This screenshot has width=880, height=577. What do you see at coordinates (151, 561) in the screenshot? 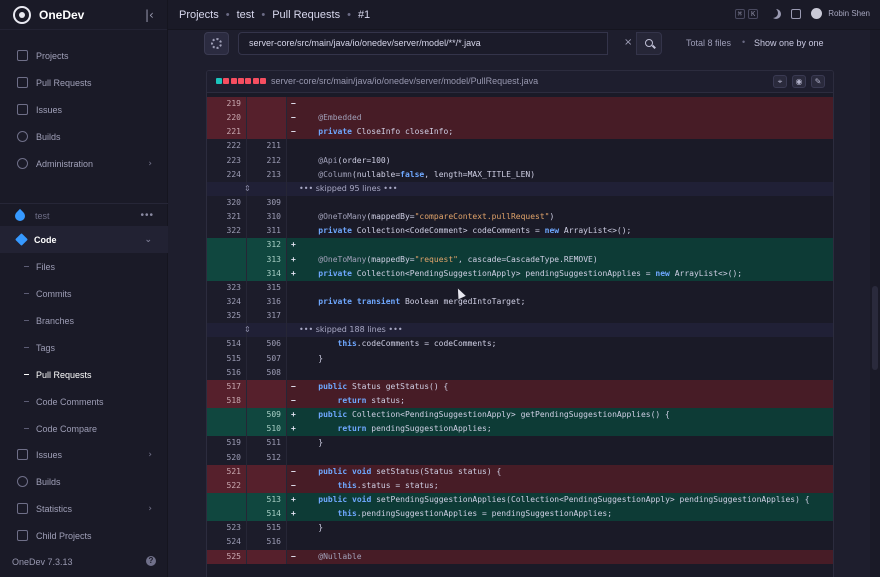
I see `help-icon: ?` at bounding box center [151, 561].